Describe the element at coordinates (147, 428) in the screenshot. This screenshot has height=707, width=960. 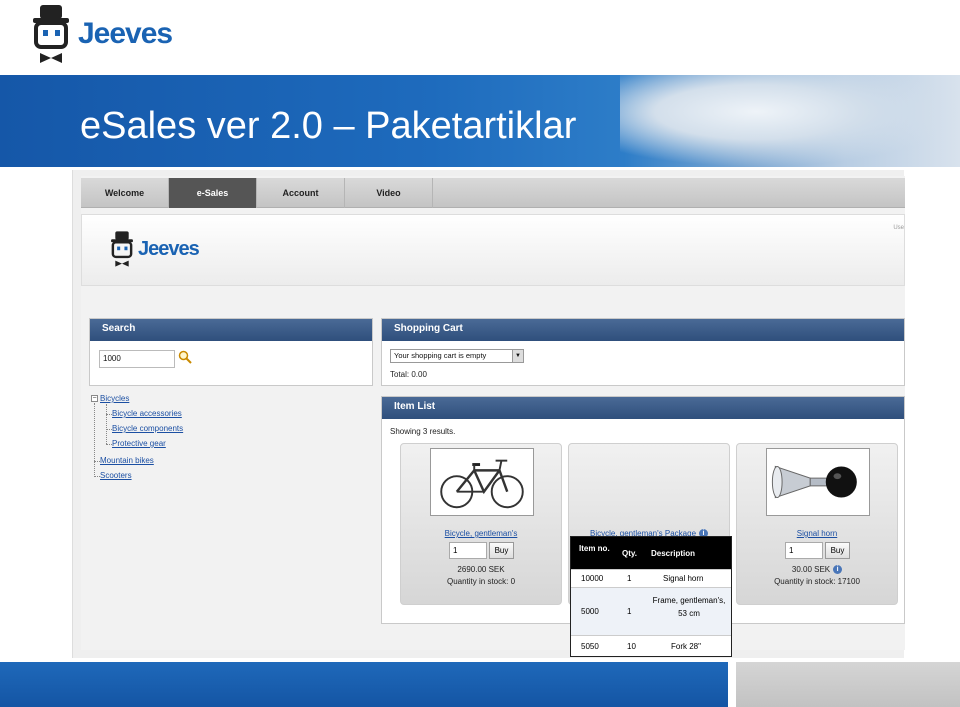
I see `category-bicycle-components: Bicycle components` at that location.